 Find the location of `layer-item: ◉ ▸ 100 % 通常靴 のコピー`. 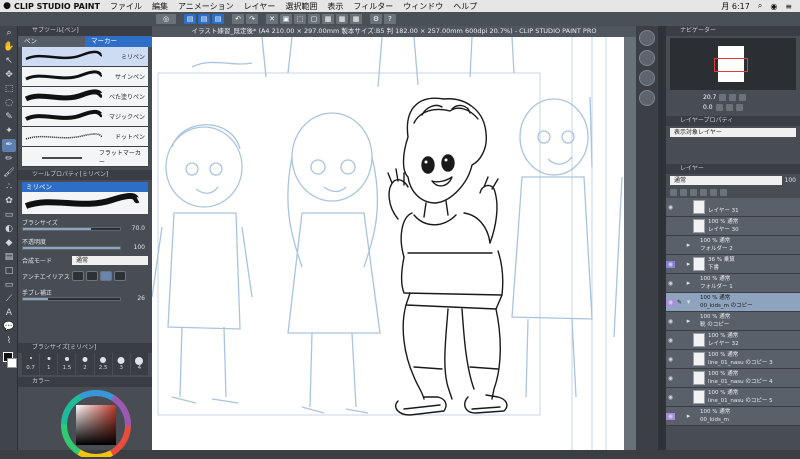

layer-item: ◉ ▸ 100 % 通常靴 のコピー is located at coordinates (733, 321).